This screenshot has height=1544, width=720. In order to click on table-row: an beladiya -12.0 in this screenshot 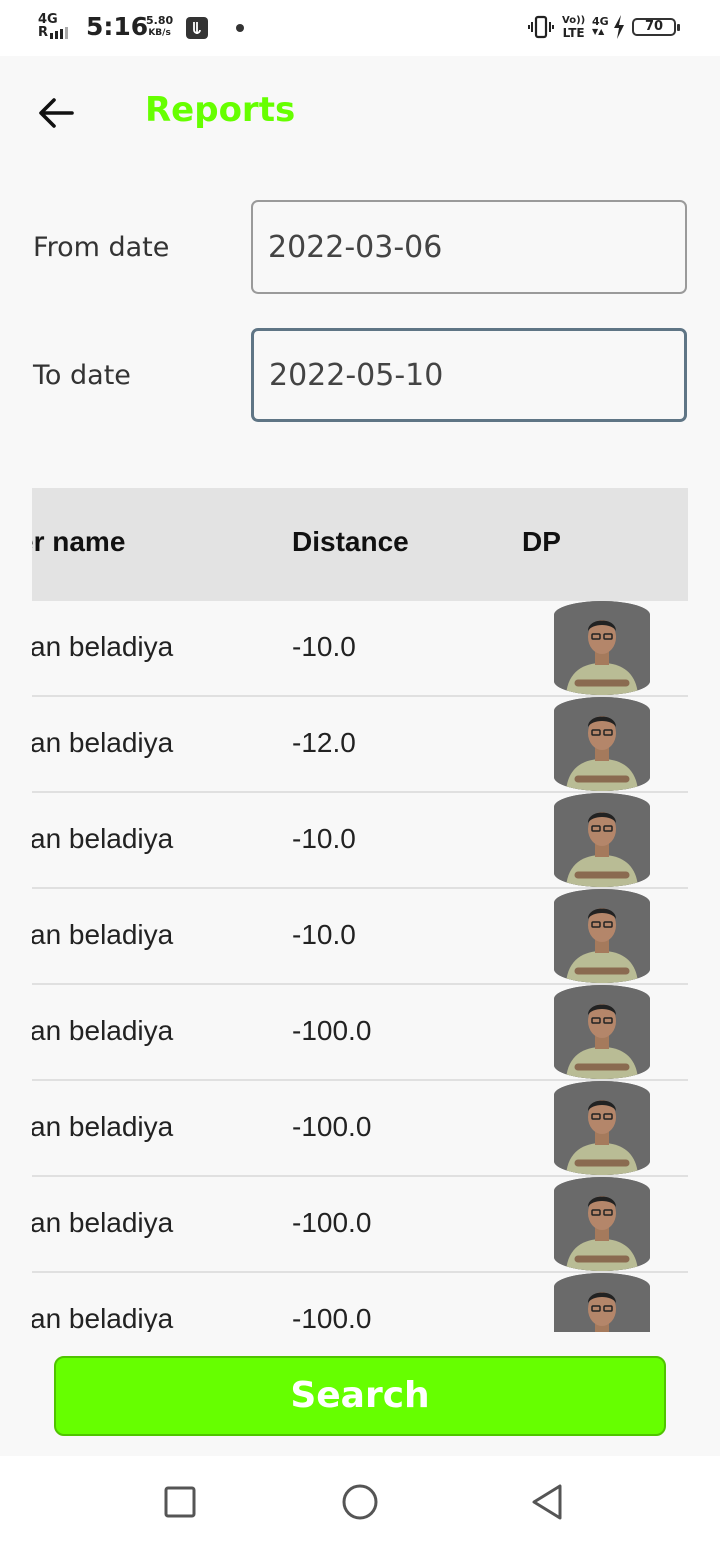, I will do `click(360, 745)`.